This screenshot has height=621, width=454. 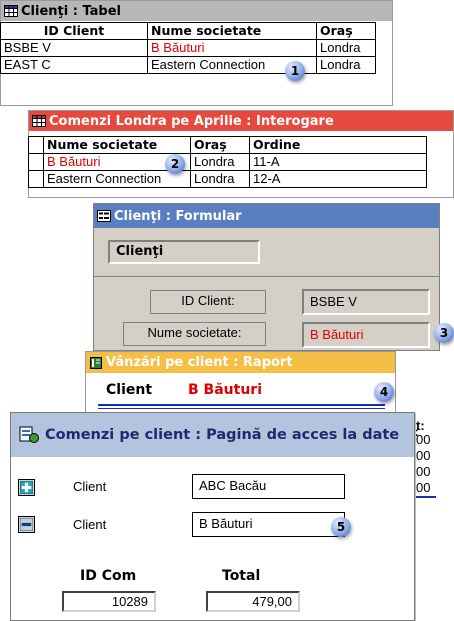 What do you see at coordinates (11, 11) in the screenshot?
I see `table-icon` at bounding box center [11, 11].